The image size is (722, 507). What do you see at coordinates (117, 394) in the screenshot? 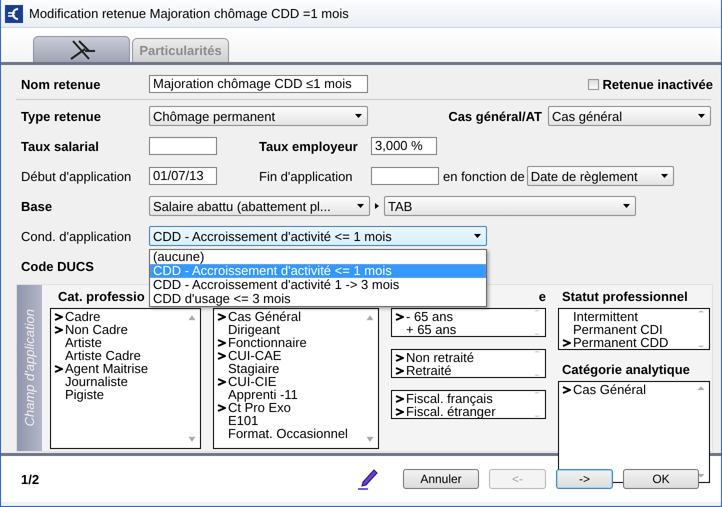
I see `list-item: Pigiste` at bounding box center [117, 394].